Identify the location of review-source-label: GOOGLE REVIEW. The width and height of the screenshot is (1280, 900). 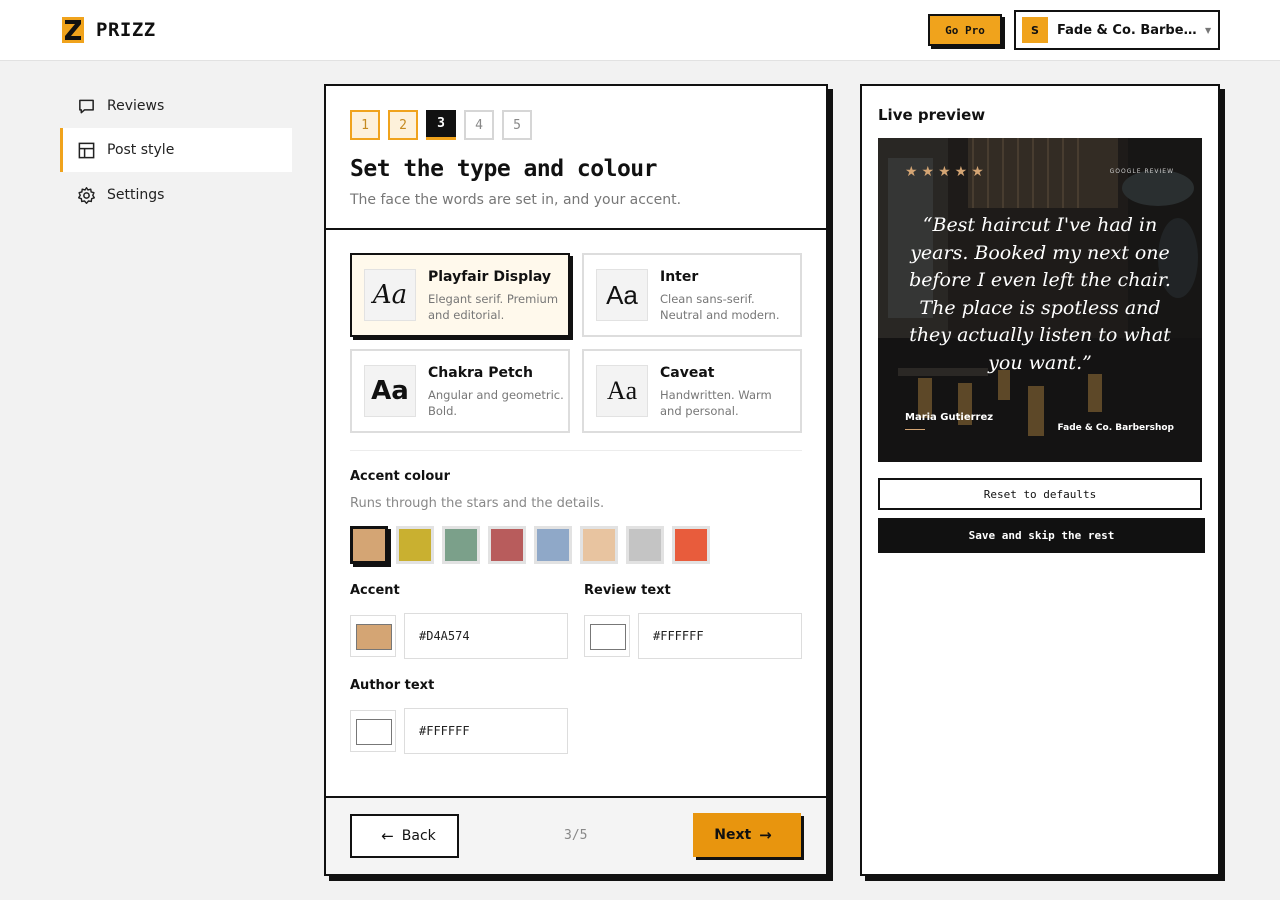
(1141, 171).